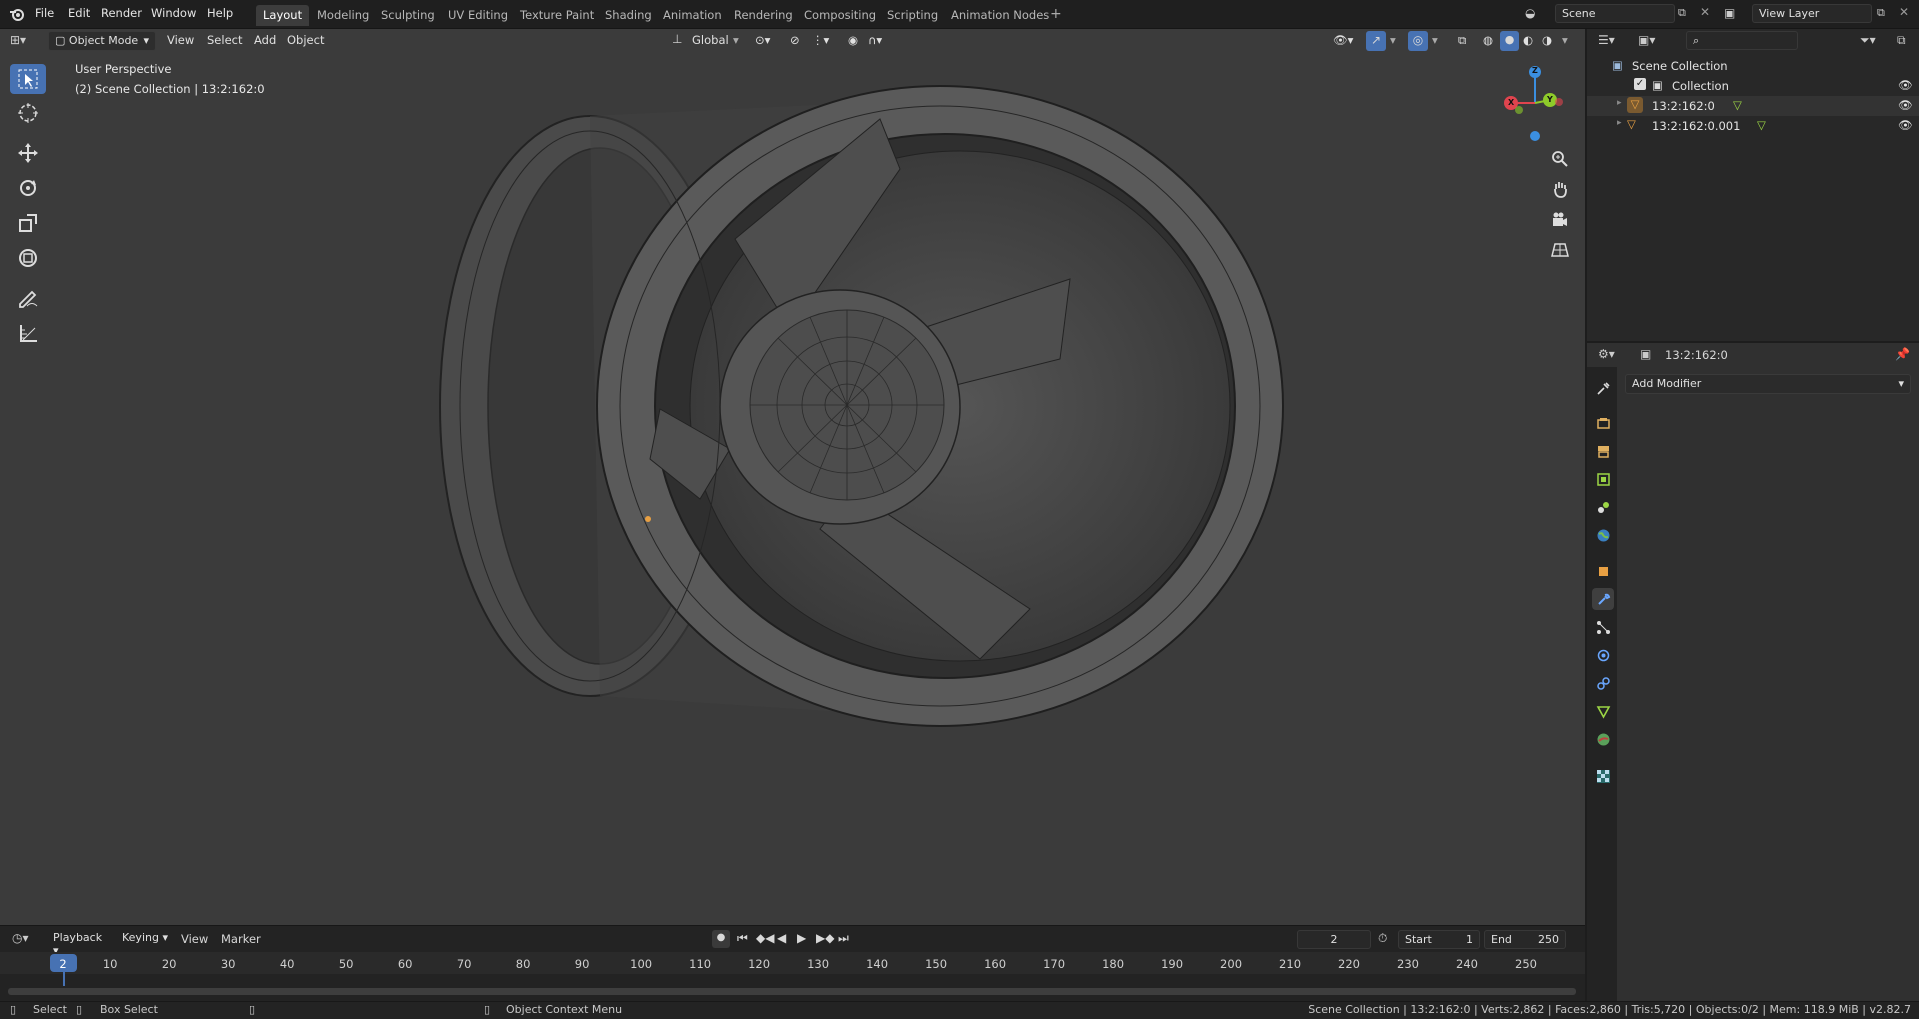 Image resolution: width=1919 pixels, height=1019 pixels. What do you see at coordinates (1603, 507) in the screenshot?
I see `scene-tab-icon` at bounding box center [1603, 507].